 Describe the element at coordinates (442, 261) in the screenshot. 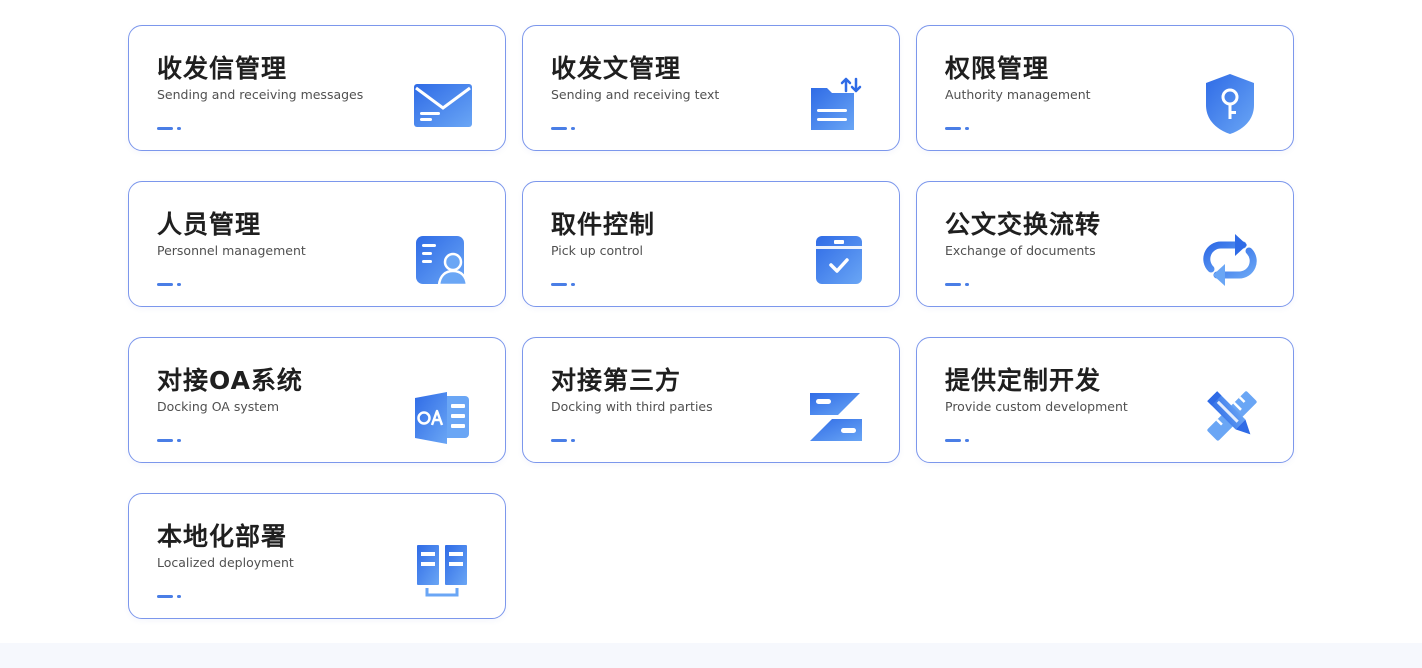

I see `user-card-icon` at that location.